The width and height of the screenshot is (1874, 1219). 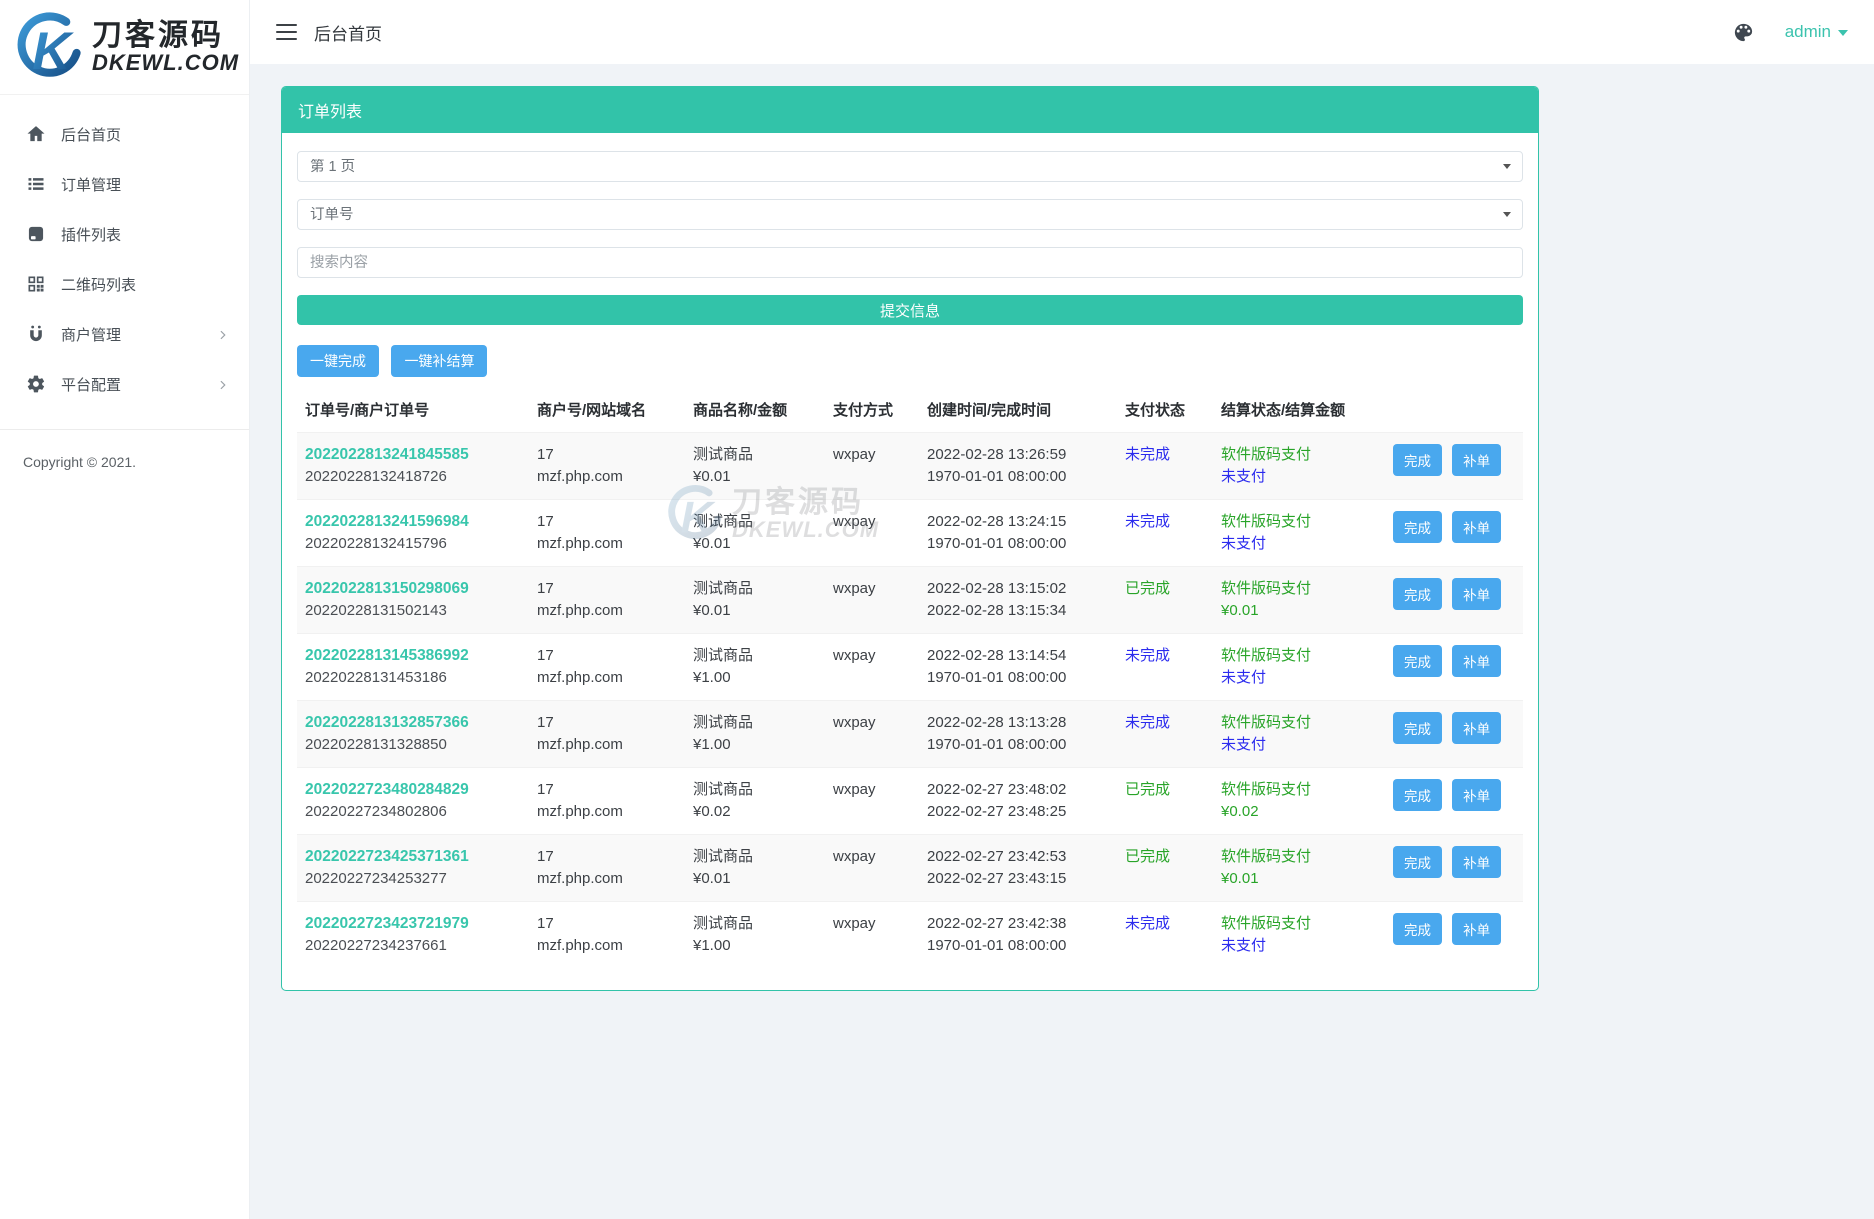 I want to click on theme-palette-icon, so click(x=1743, y=32).